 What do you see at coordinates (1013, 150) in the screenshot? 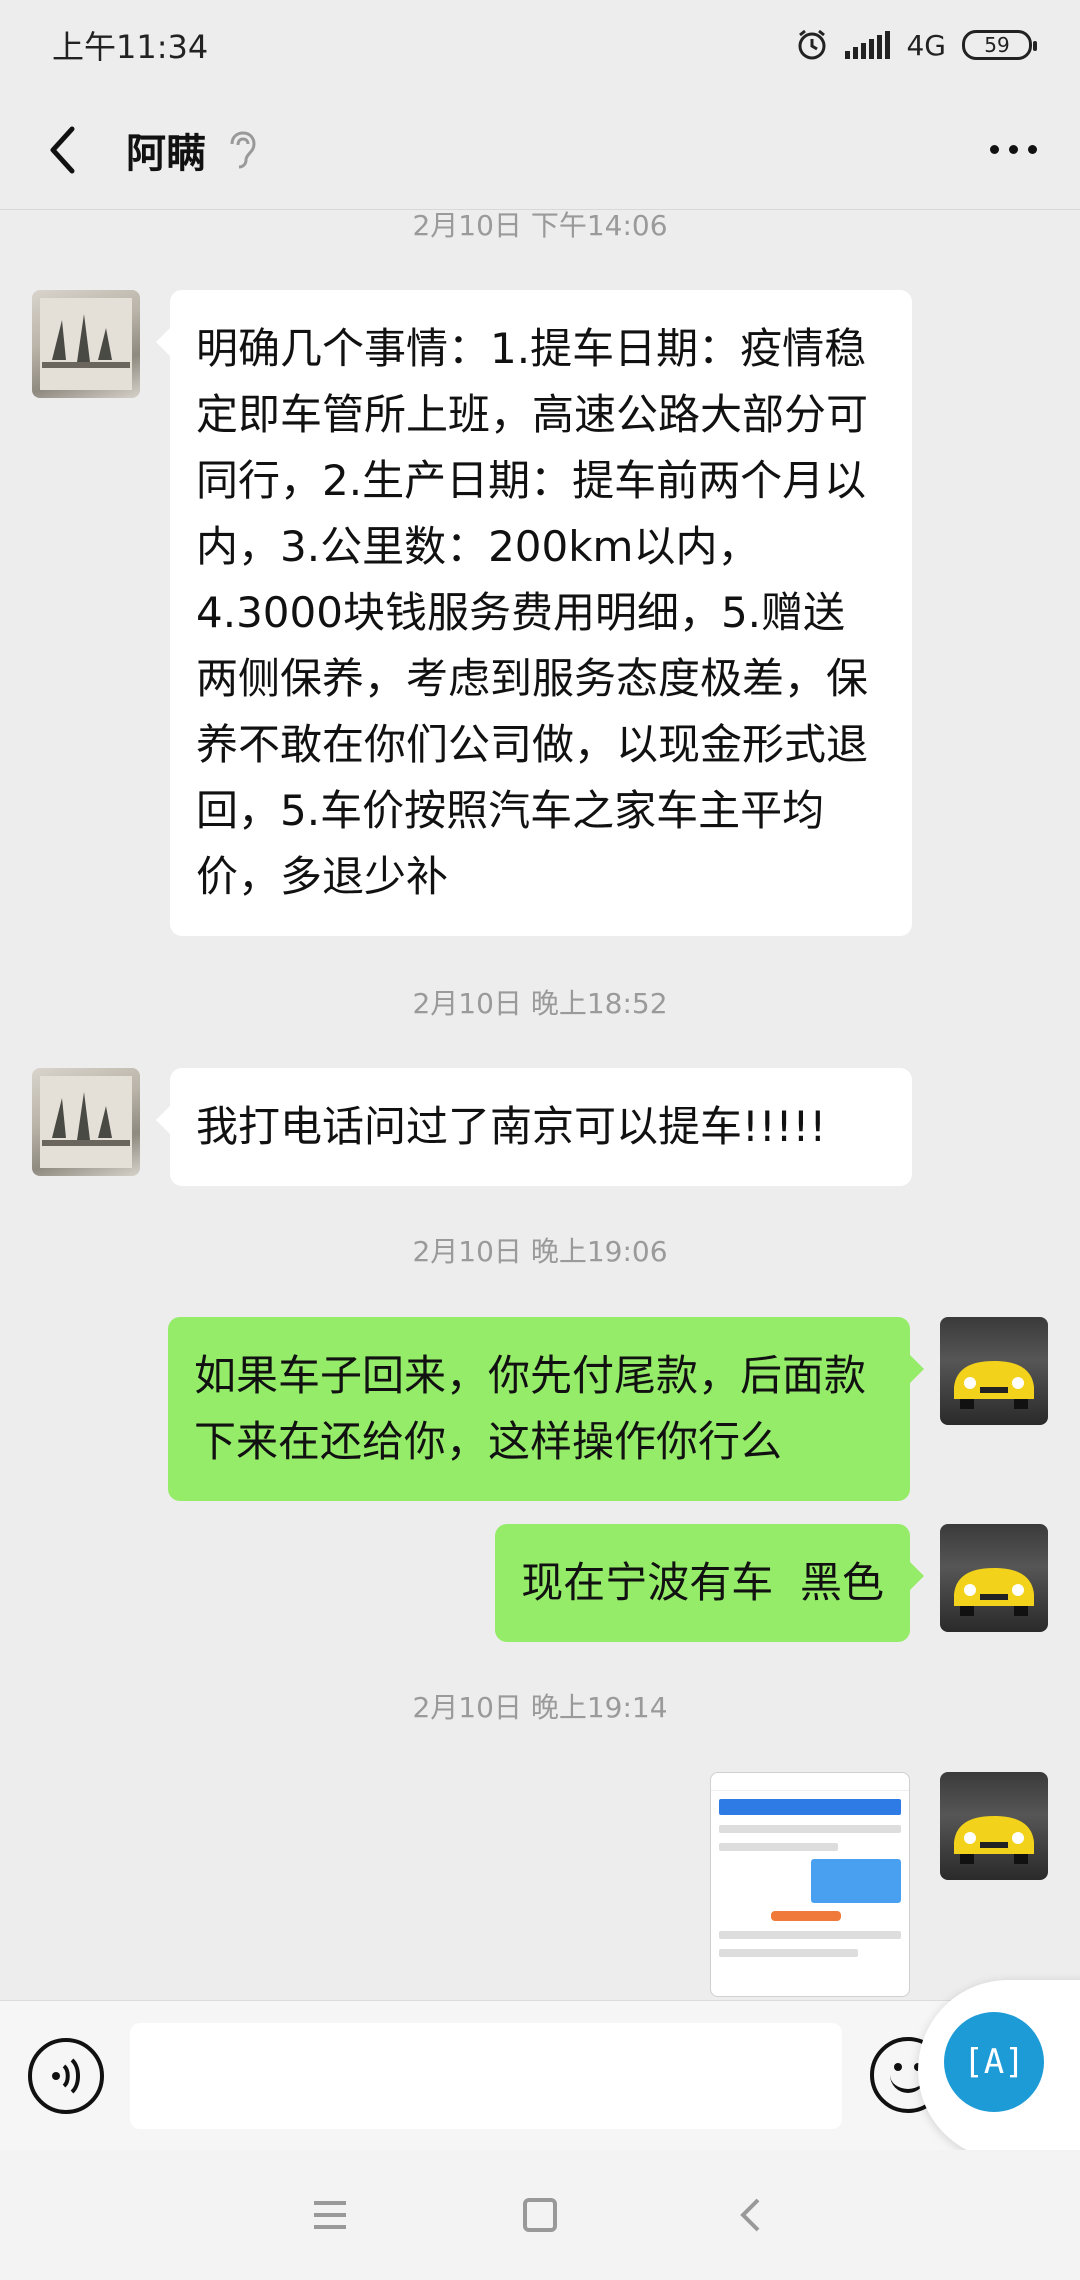
I see `more-options-button` at bounding box center [1013, 150].